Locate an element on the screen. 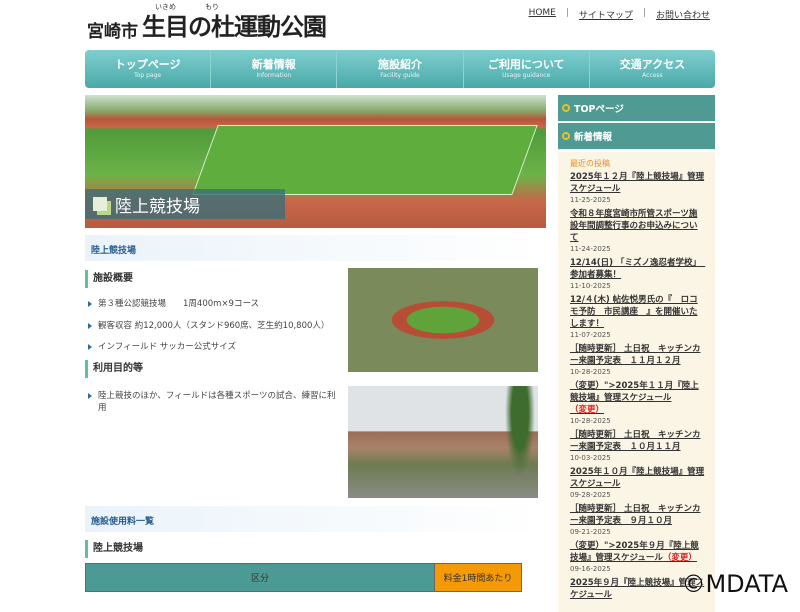 The width and height of the screenshot is (800, 612). news-title: 令和８年度宮崎市所管スポーツ施設年間調整行事のお申込みについて is located at coordinates (634, 226).